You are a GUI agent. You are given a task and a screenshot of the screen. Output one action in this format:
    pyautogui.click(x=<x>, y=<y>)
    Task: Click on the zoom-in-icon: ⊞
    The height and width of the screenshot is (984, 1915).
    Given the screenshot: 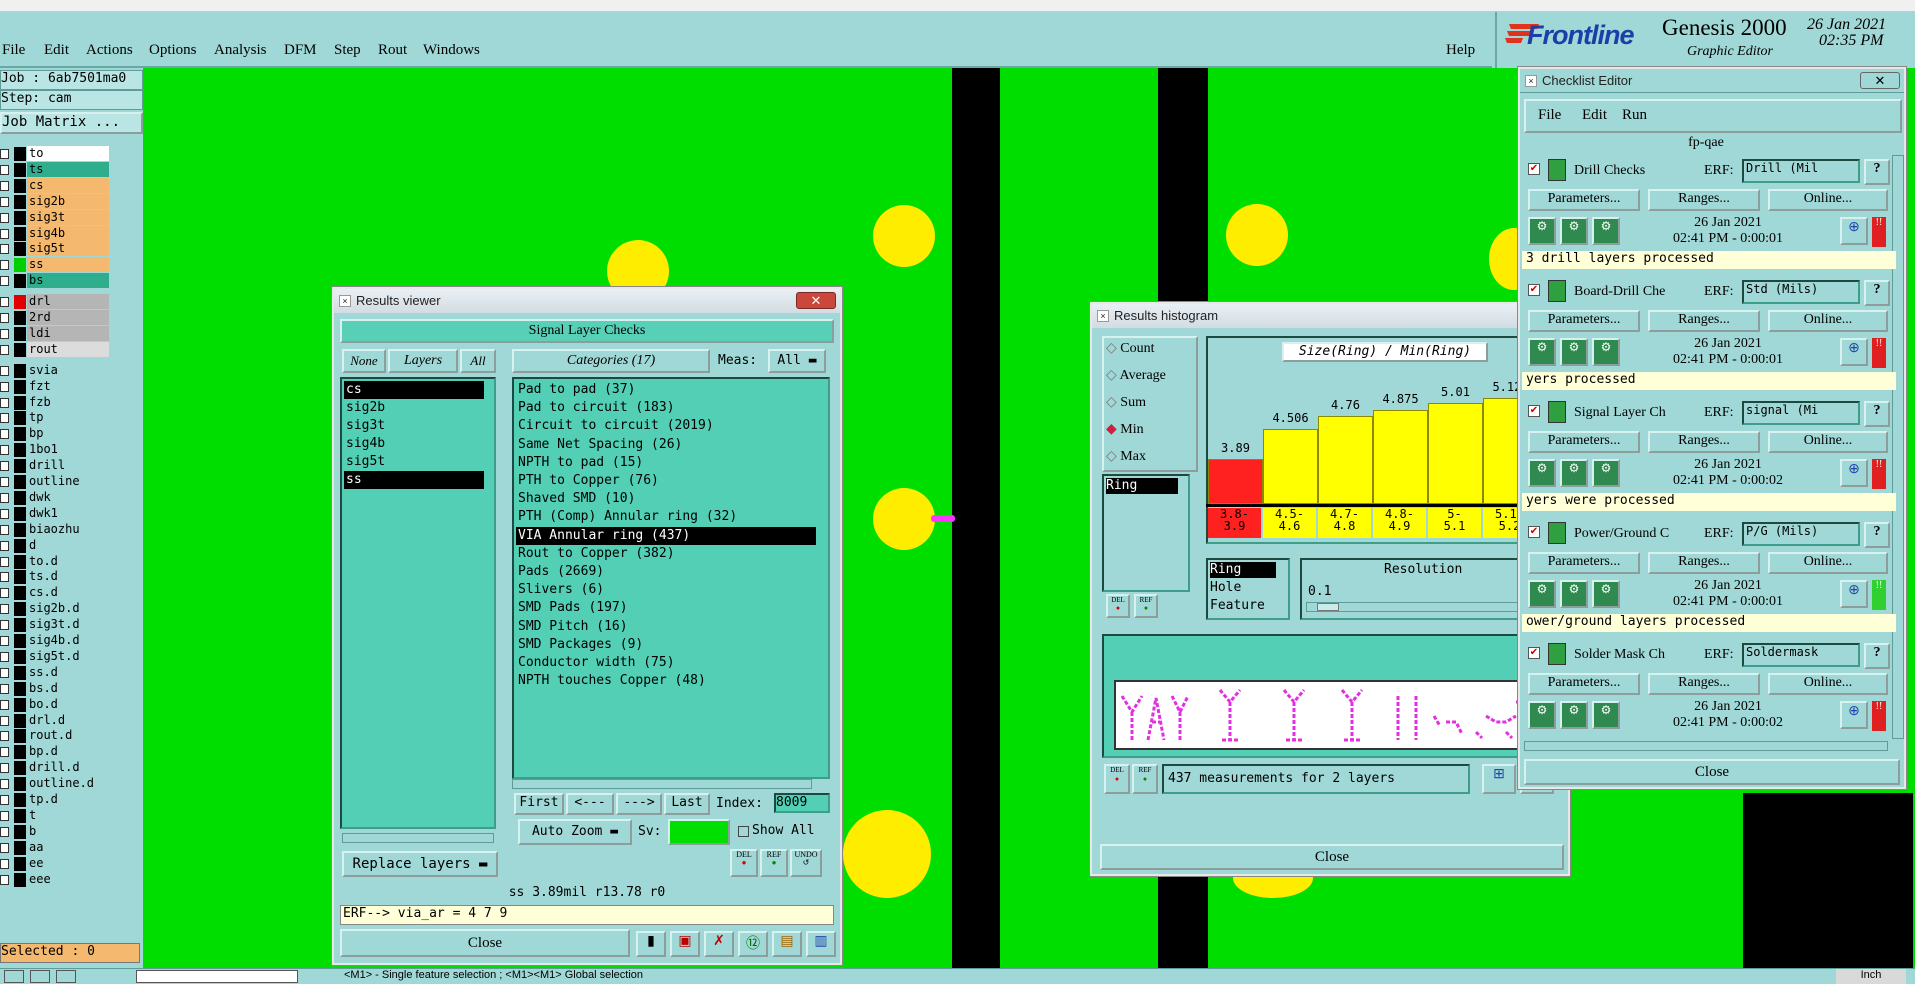 What is the action you would take?
    pyautogui.click(x=1499, y=779)
    